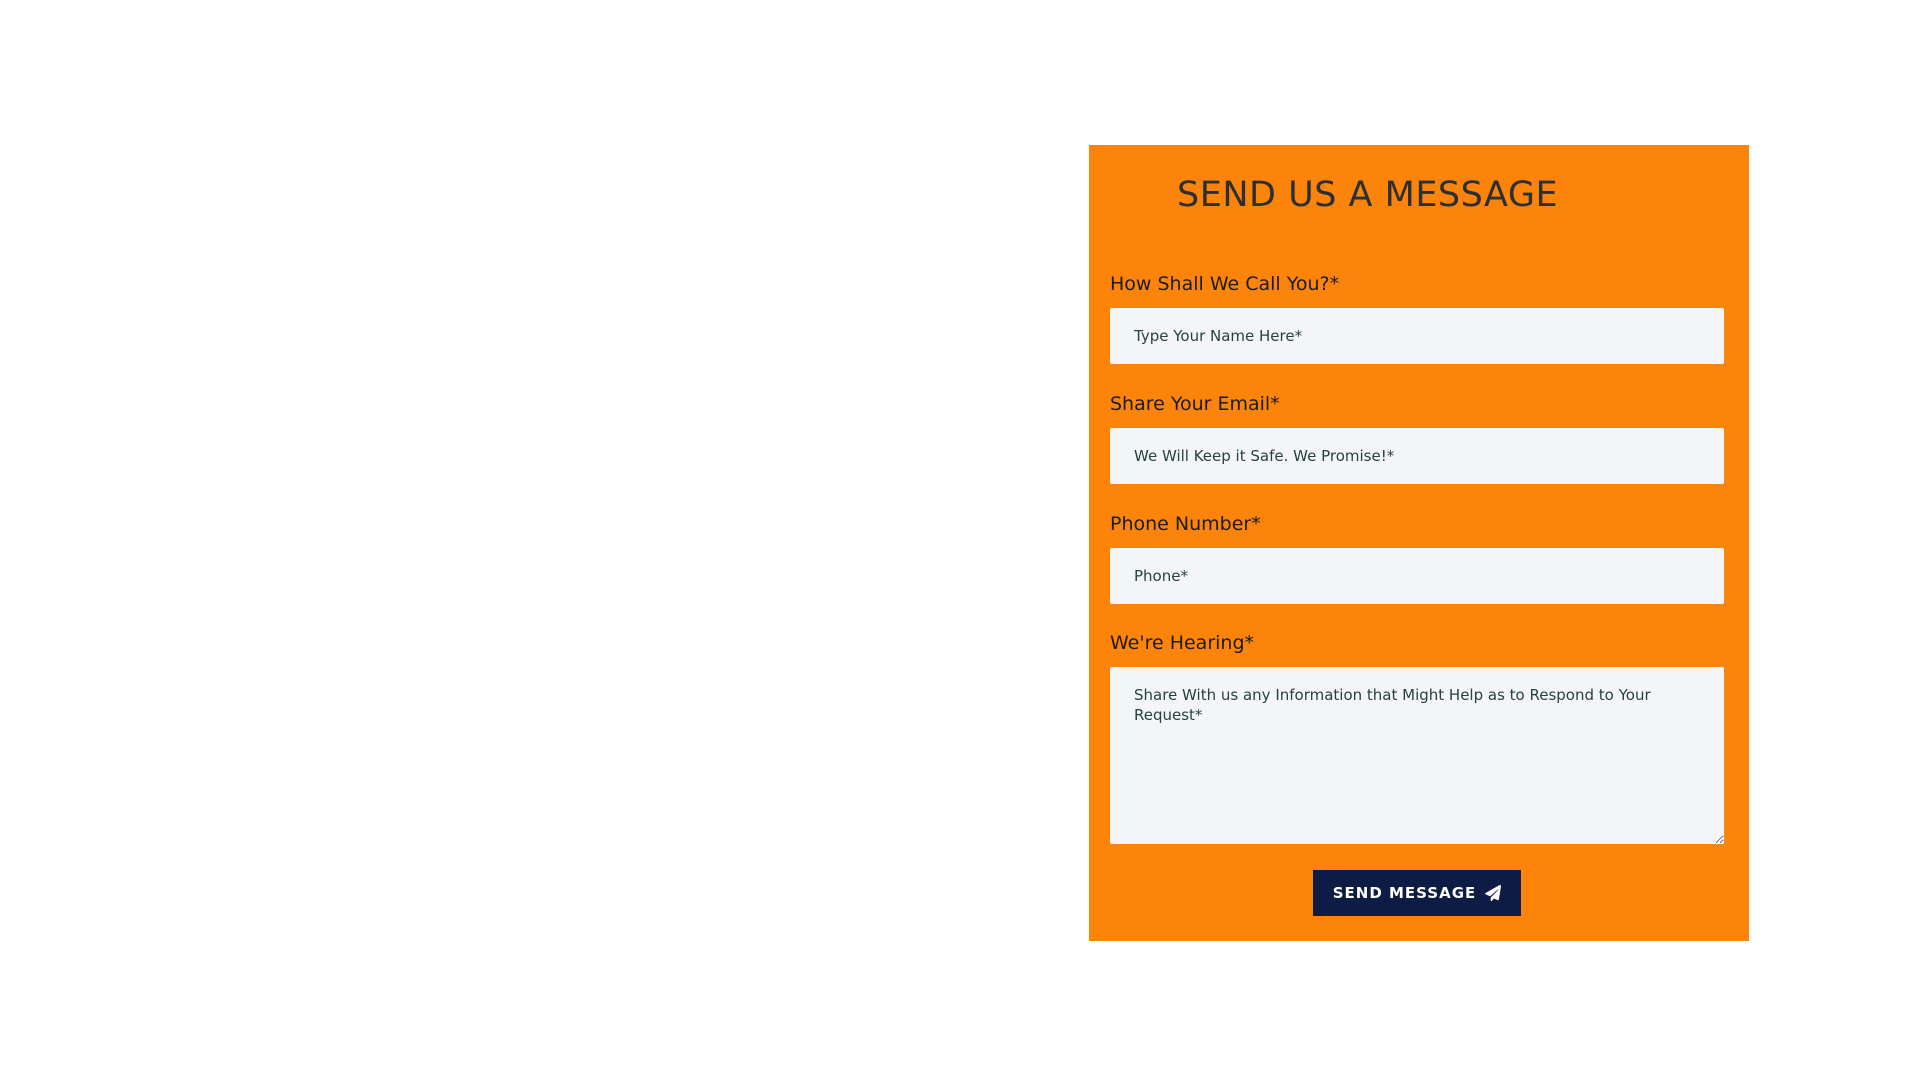 This screenshot has width=1920, height=1080. Describe the element at coordinates (1182, 643) in the screenshot. I see `message-field-label: We're Hearing*` at that location.